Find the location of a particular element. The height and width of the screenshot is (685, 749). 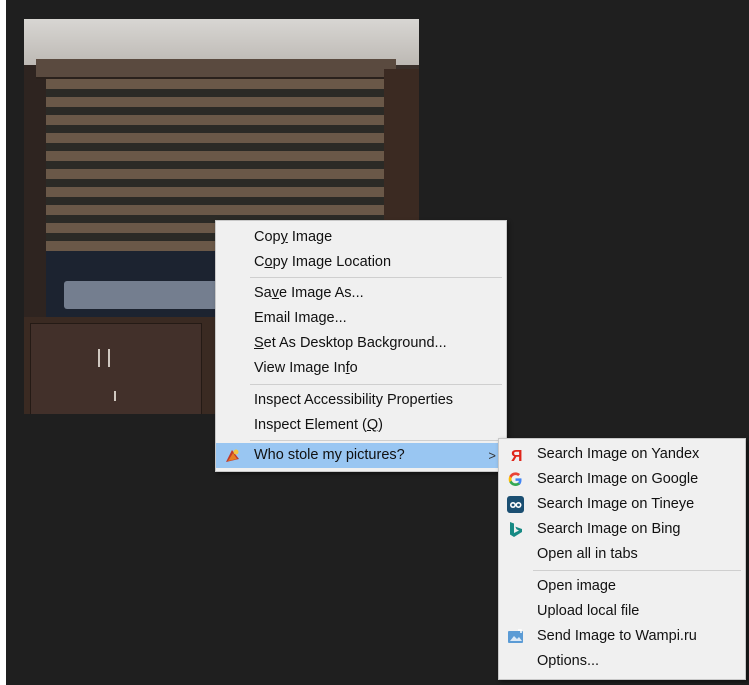

menu-item-copy-image: Copy Image is located at coordinates (361, 237).